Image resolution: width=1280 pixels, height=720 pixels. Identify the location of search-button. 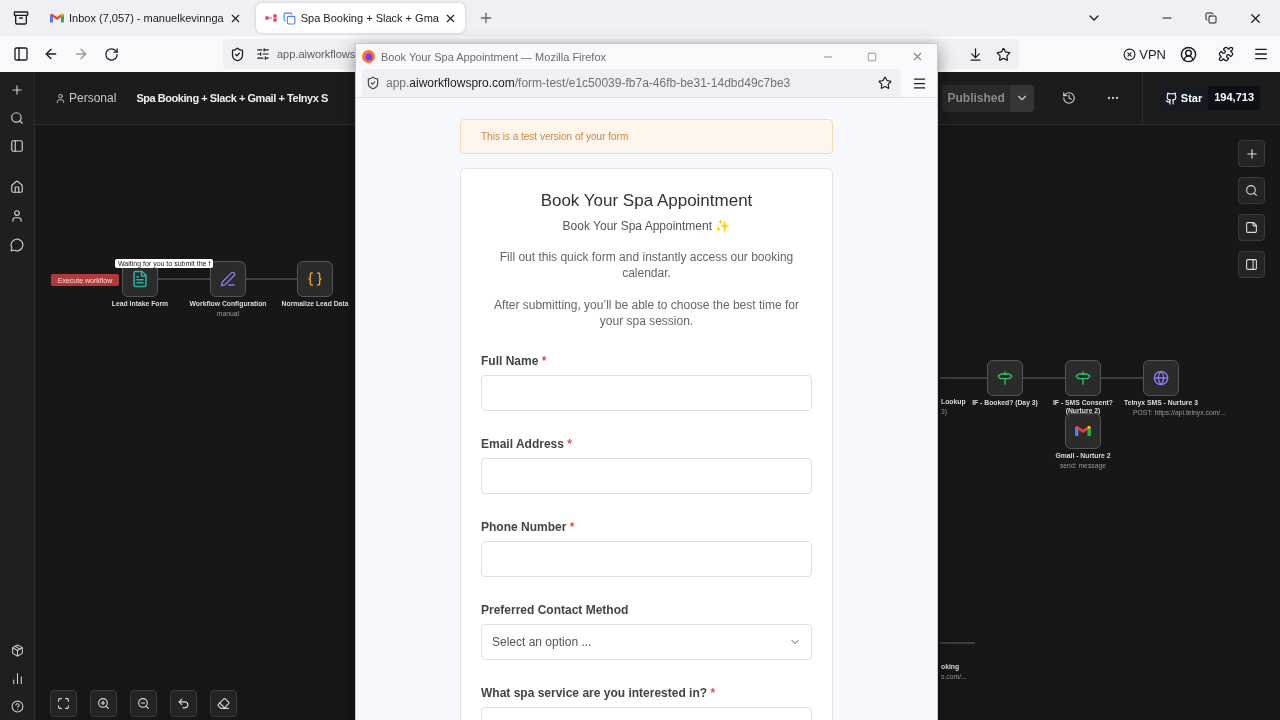
(1251, 190).